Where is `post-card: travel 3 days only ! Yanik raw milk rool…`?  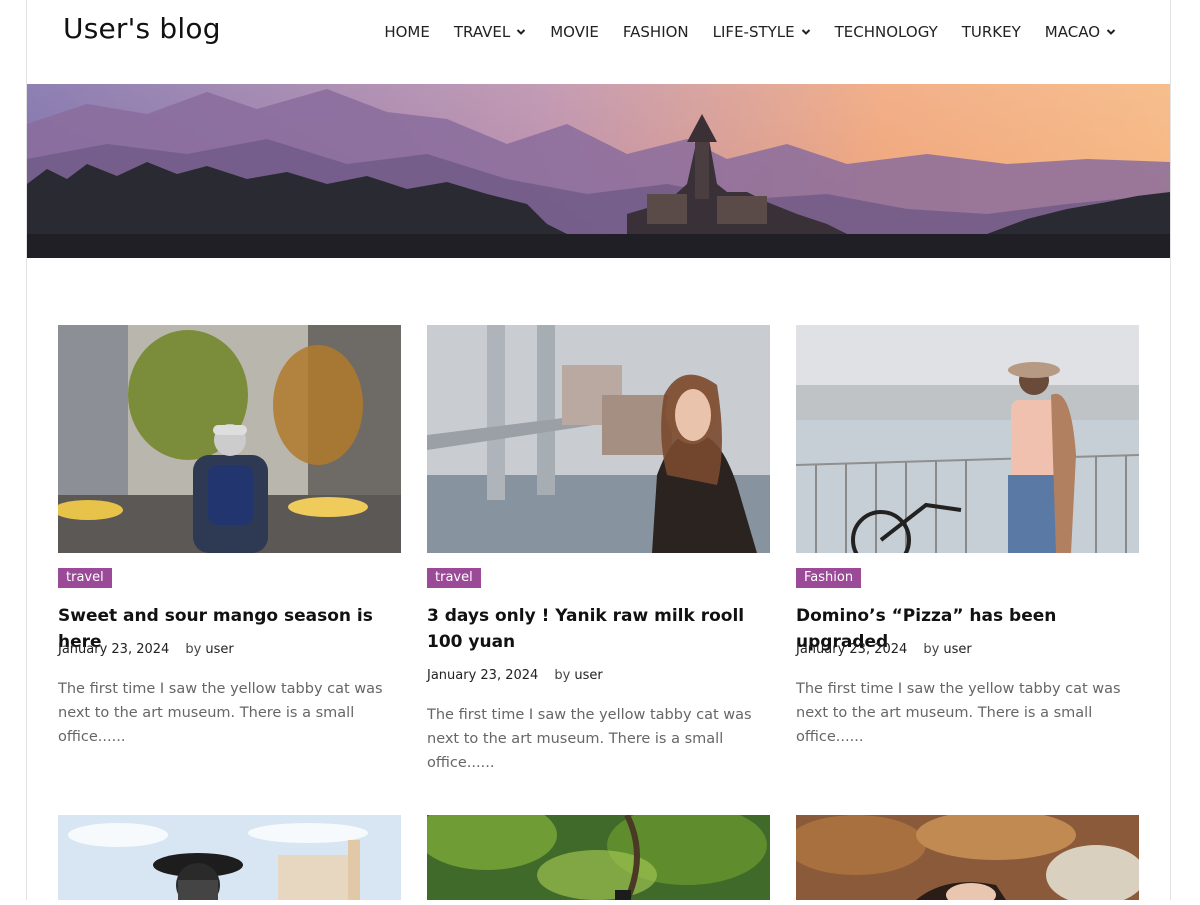
post-card: travel 3 days only ! Yanik raw milk rool… is located at coordinates (598, 548).